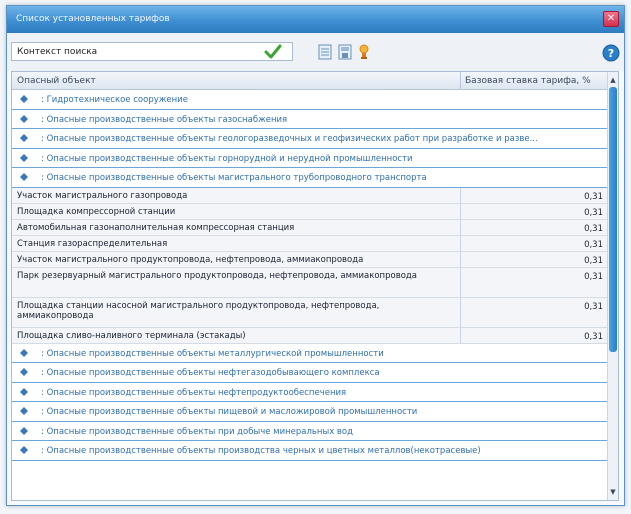 The height and width of the screenshot is (514, 631). Describe the element at coordinates (460, 80) in the screenshot. I see `column-divider` at that location.